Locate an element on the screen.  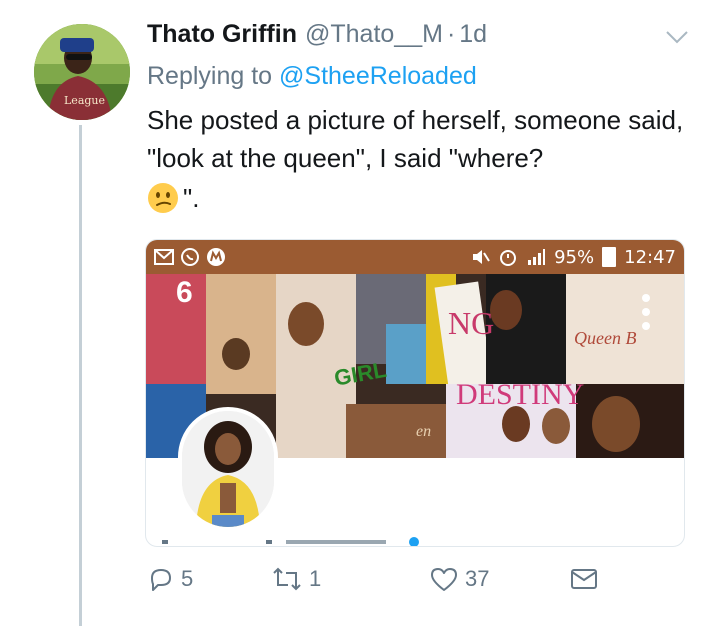
reply-mention-link: @StheeReloaded is located at coordinates (378, 76).